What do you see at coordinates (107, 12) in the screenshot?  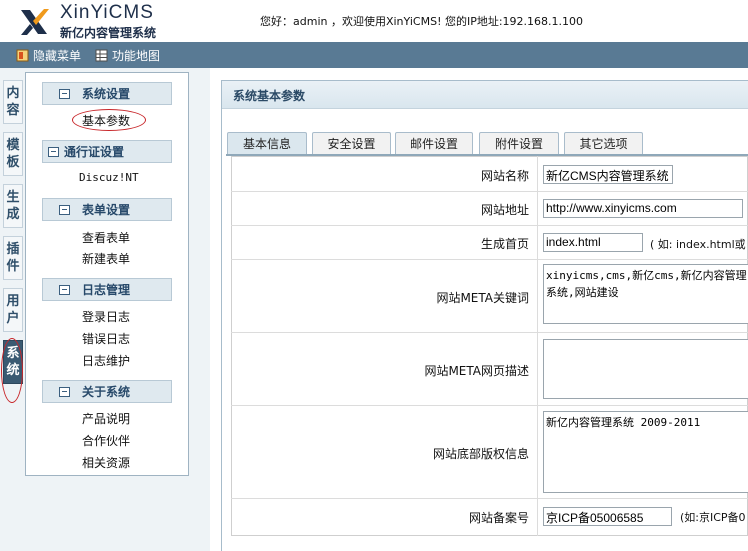 I see `logo-text: XinYiCMS` at bounding box center [107, 12].